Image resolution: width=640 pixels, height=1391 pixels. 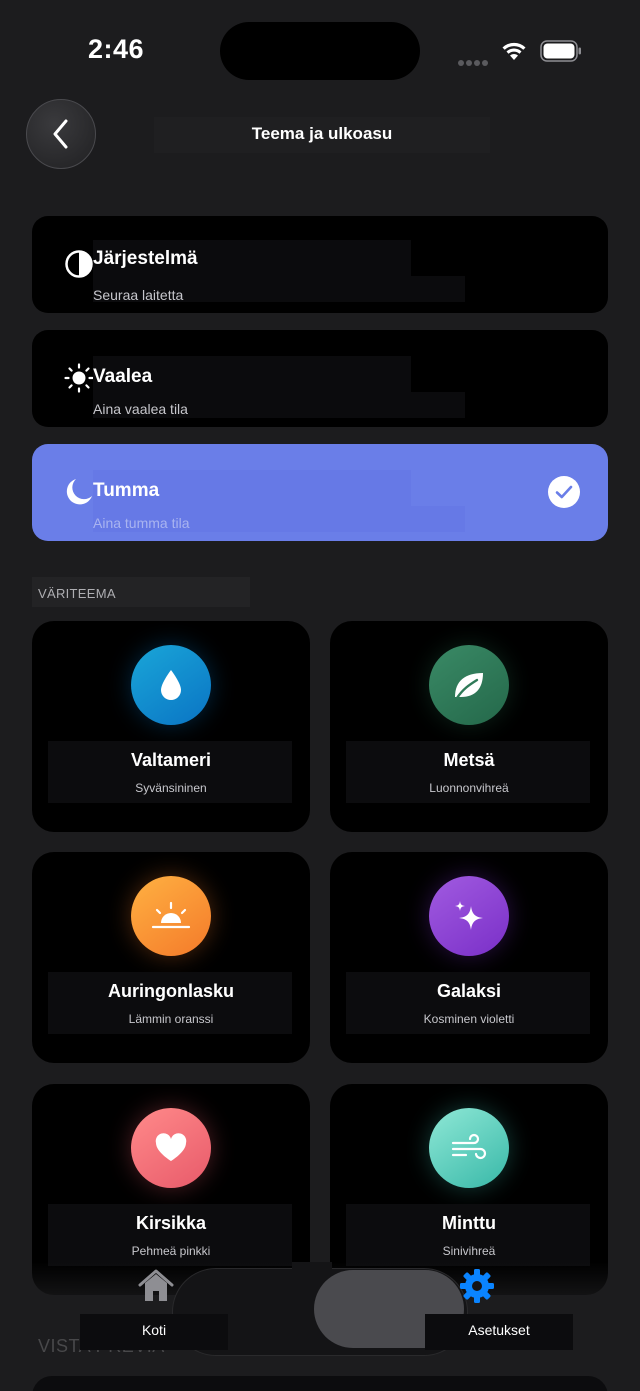 I want to click on checkmark-icon, so click(x=564, y=492).